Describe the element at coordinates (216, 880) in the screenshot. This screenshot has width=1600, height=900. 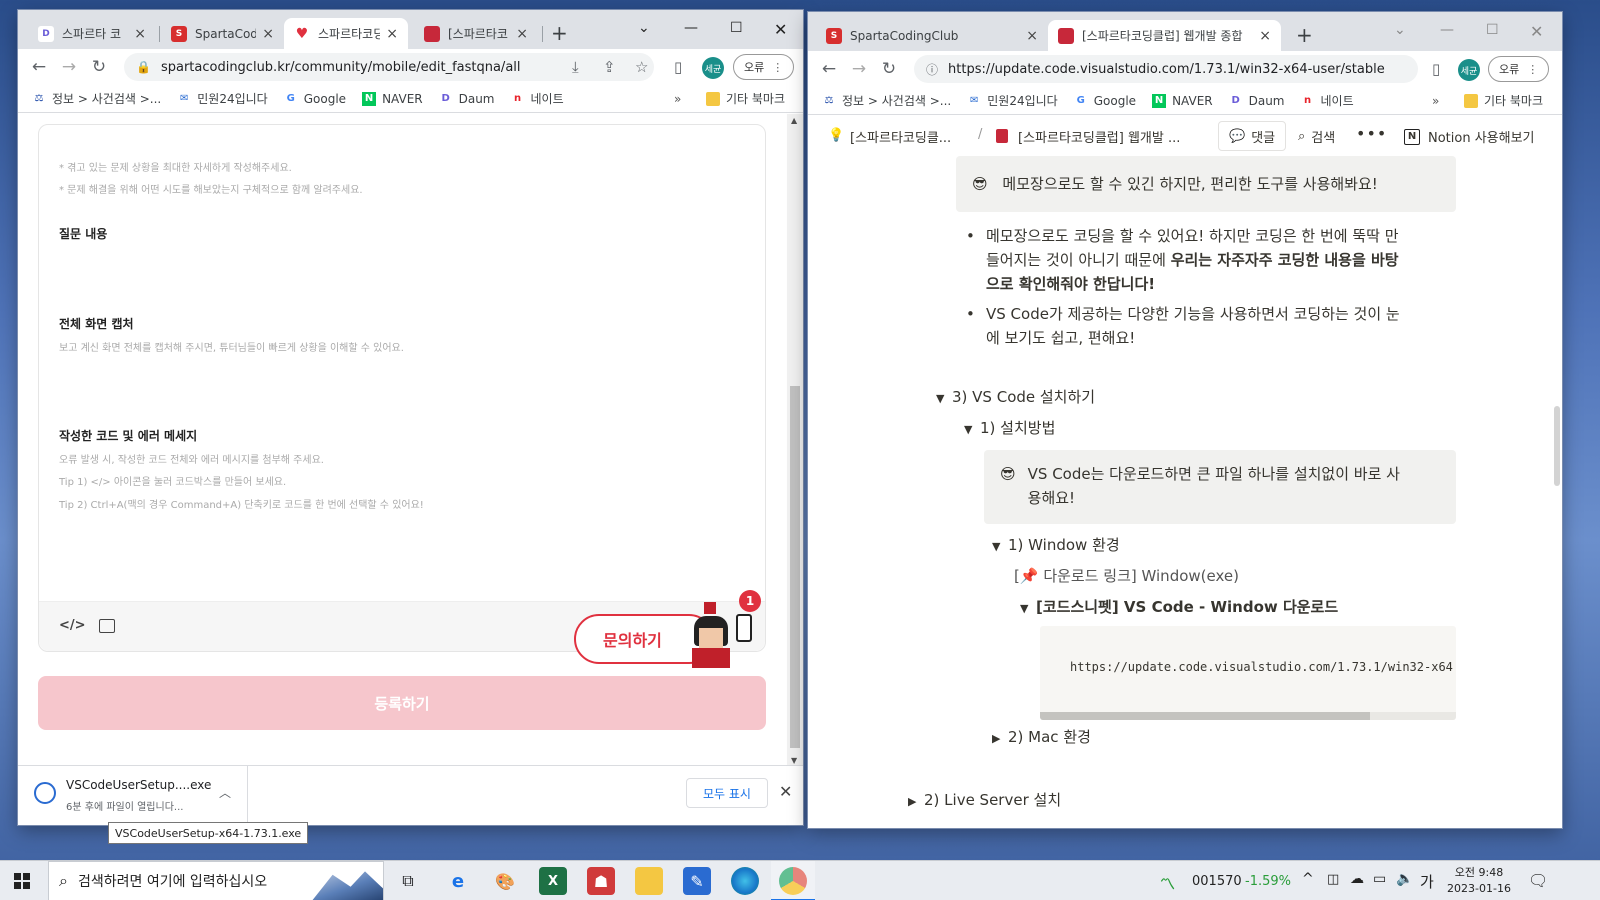
I see `taskbar-search-box: ⌕ 검색하려면 여기에 입력하십시오` at that location.